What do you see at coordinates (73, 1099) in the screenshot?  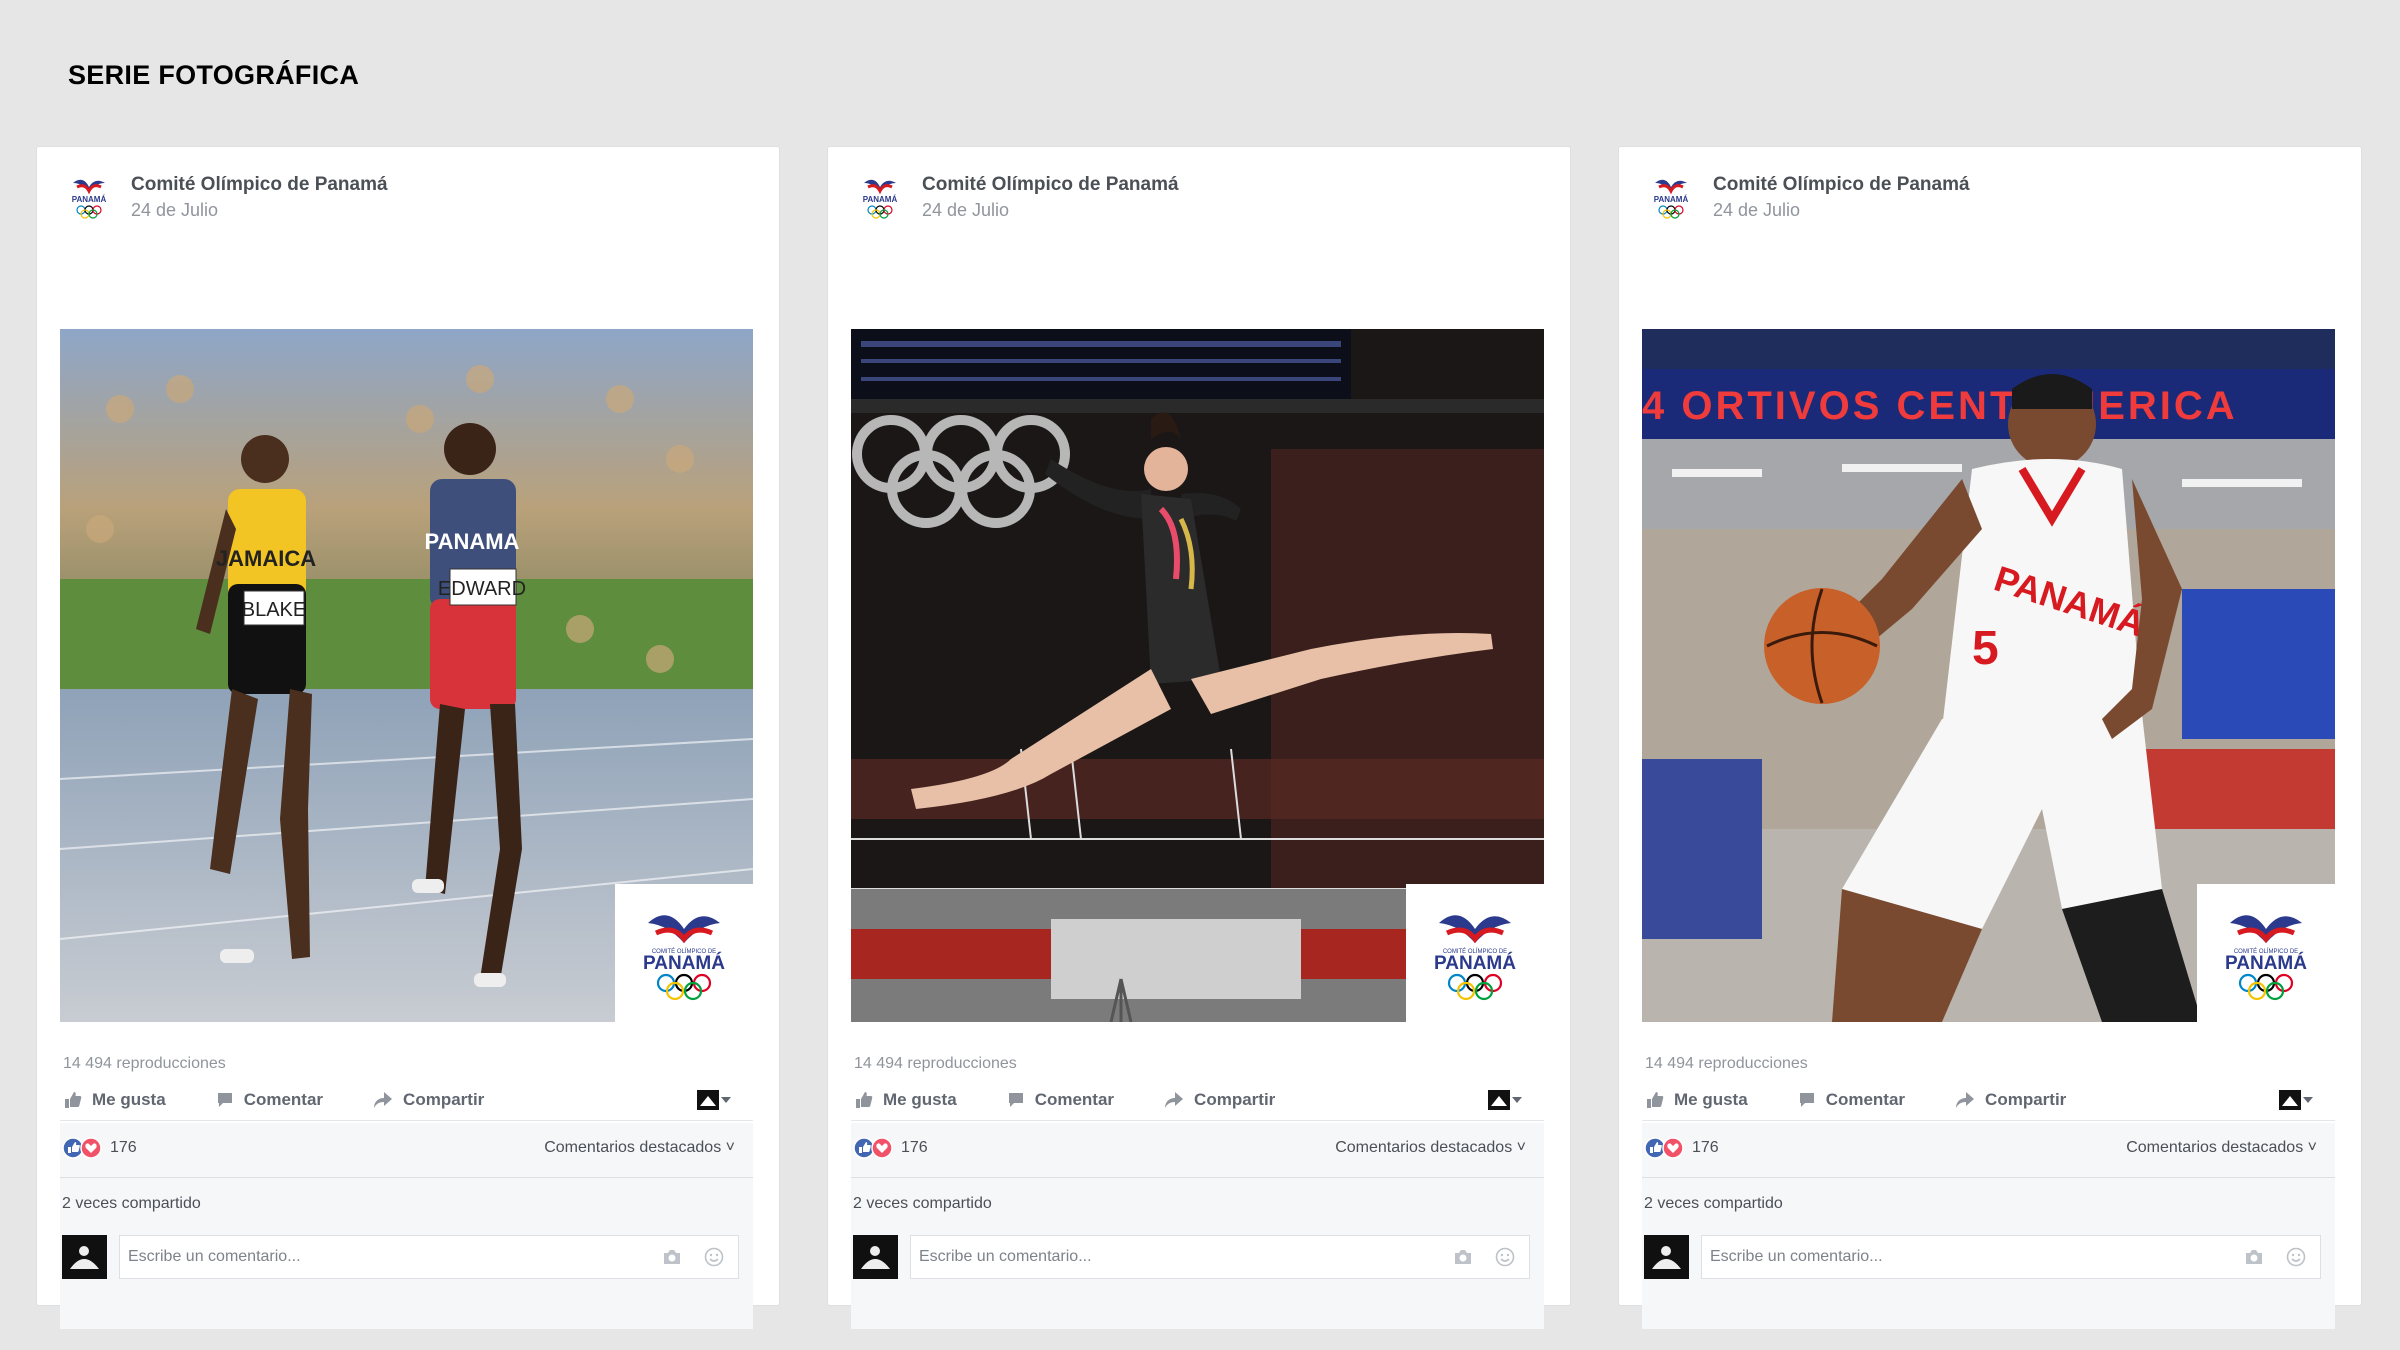 I see `thumbs-up-icon` at bounding box center [73, 1099].